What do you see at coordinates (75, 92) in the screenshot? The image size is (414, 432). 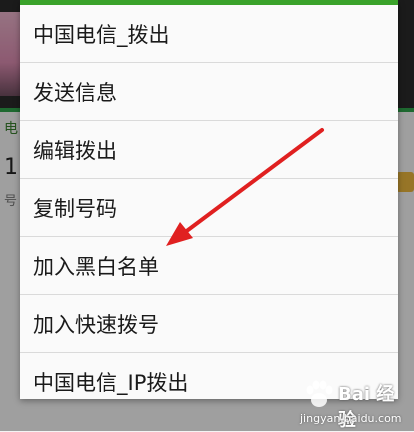 I see `menu-item-label: 发送信息` at bounding box center [75, 92].